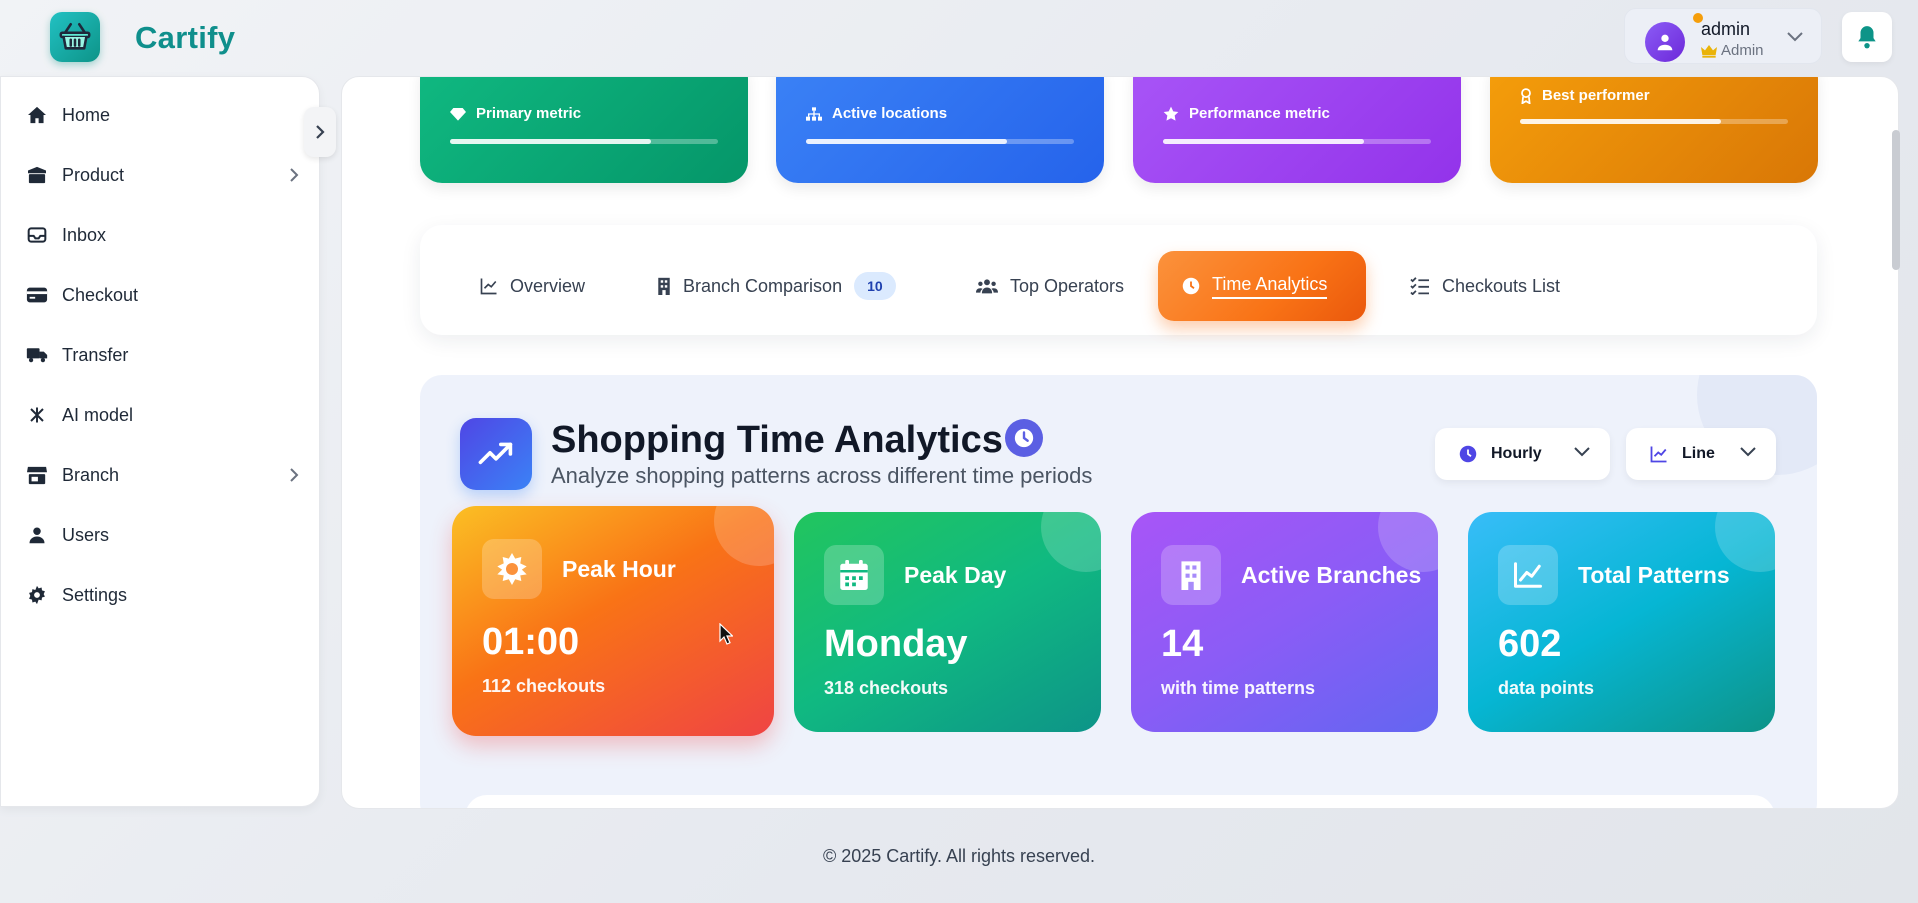 Image resolution: width=1918 pixels, height=903 pixels. What do you see at coordinates (37, 295) in the screenshot?
I see `credit-card-icon` at bounding box center [37, 295].